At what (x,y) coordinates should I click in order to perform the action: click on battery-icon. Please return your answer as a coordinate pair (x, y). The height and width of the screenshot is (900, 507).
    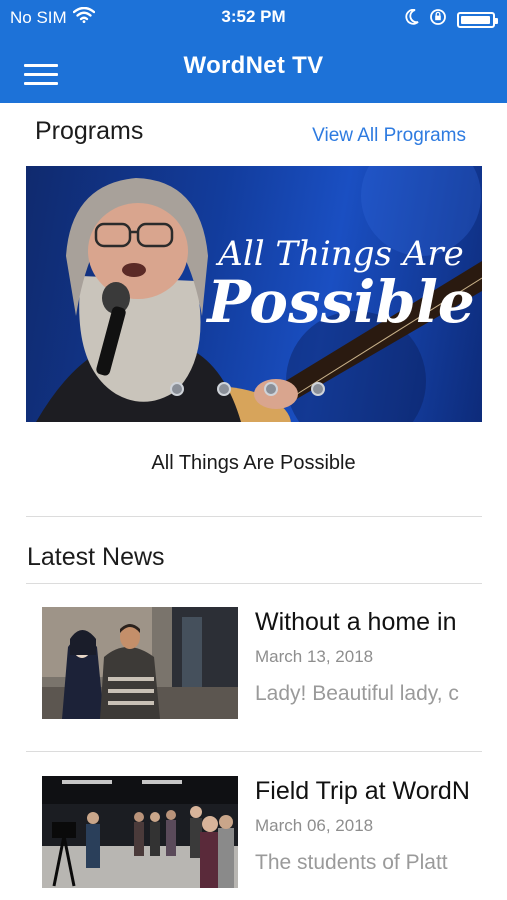
    Looking at the image, I should click on (477, 19).